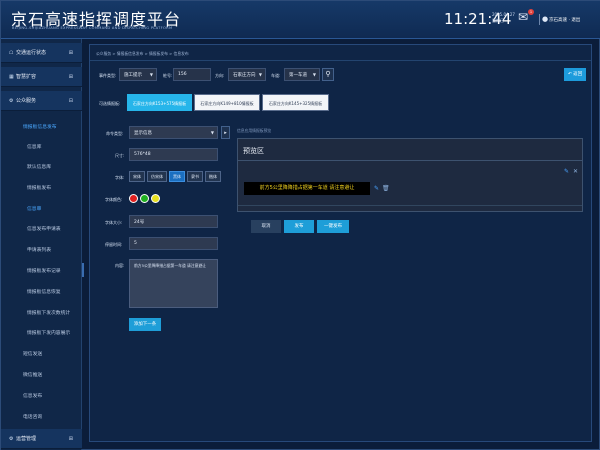 This screenshot has height=450, width=600. I want to click on cancel-button: 取消, so click(266, 226).